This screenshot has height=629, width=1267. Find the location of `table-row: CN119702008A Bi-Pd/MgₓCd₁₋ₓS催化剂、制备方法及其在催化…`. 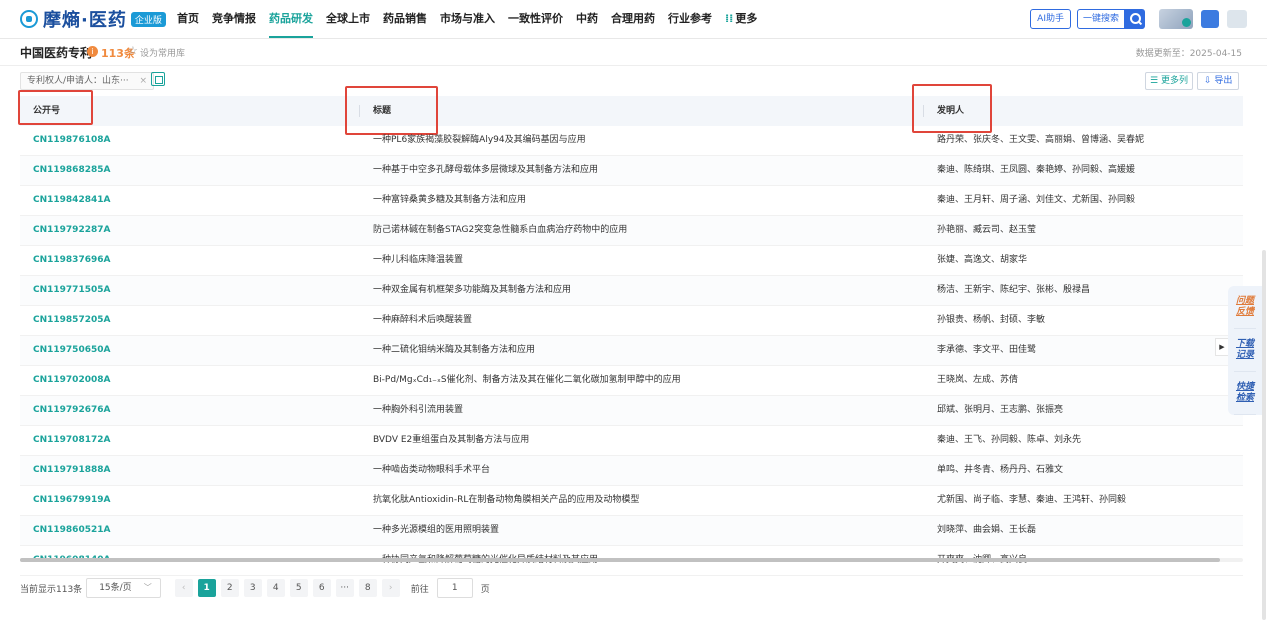

table-row: CN119702008A Bi-Pd/MgₓCd₁₋ₓS催化剂、制备方法及其在催化… is located at coordinates (631, 381).